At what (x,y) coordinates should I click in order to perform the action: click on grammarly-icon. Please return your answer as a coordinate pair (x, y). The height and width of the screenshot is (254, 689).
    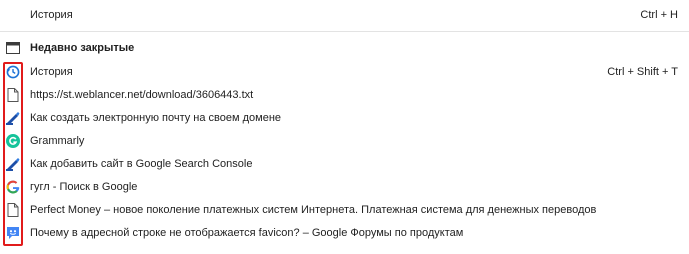
    Looking at the image, I should click on (13, 141).